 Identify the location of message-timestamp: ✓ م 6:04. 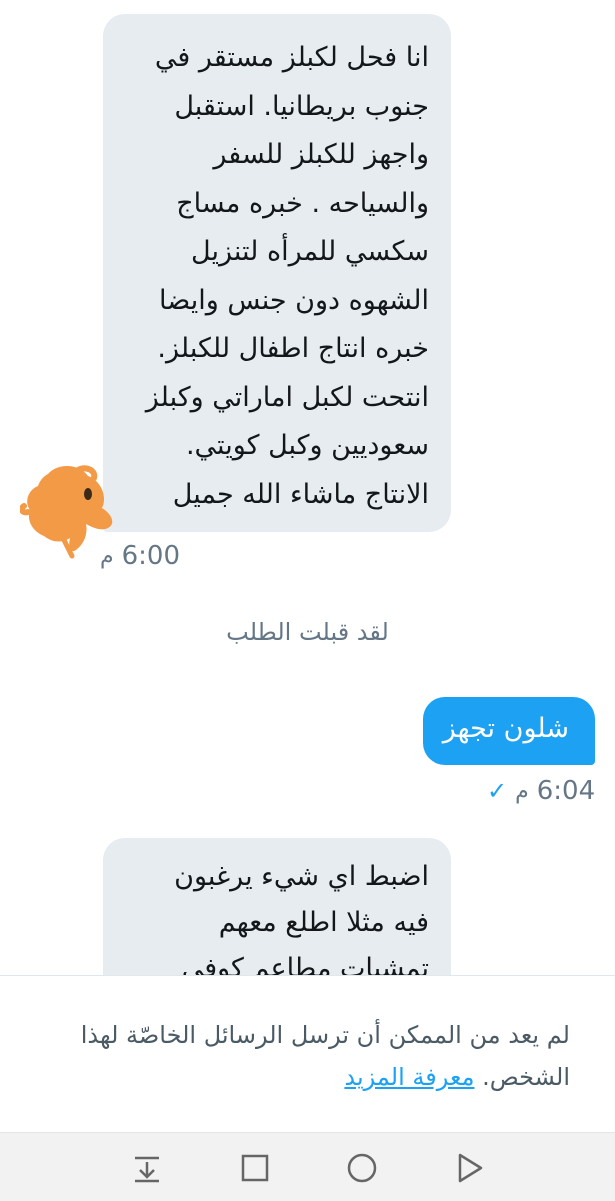
(541, 791).